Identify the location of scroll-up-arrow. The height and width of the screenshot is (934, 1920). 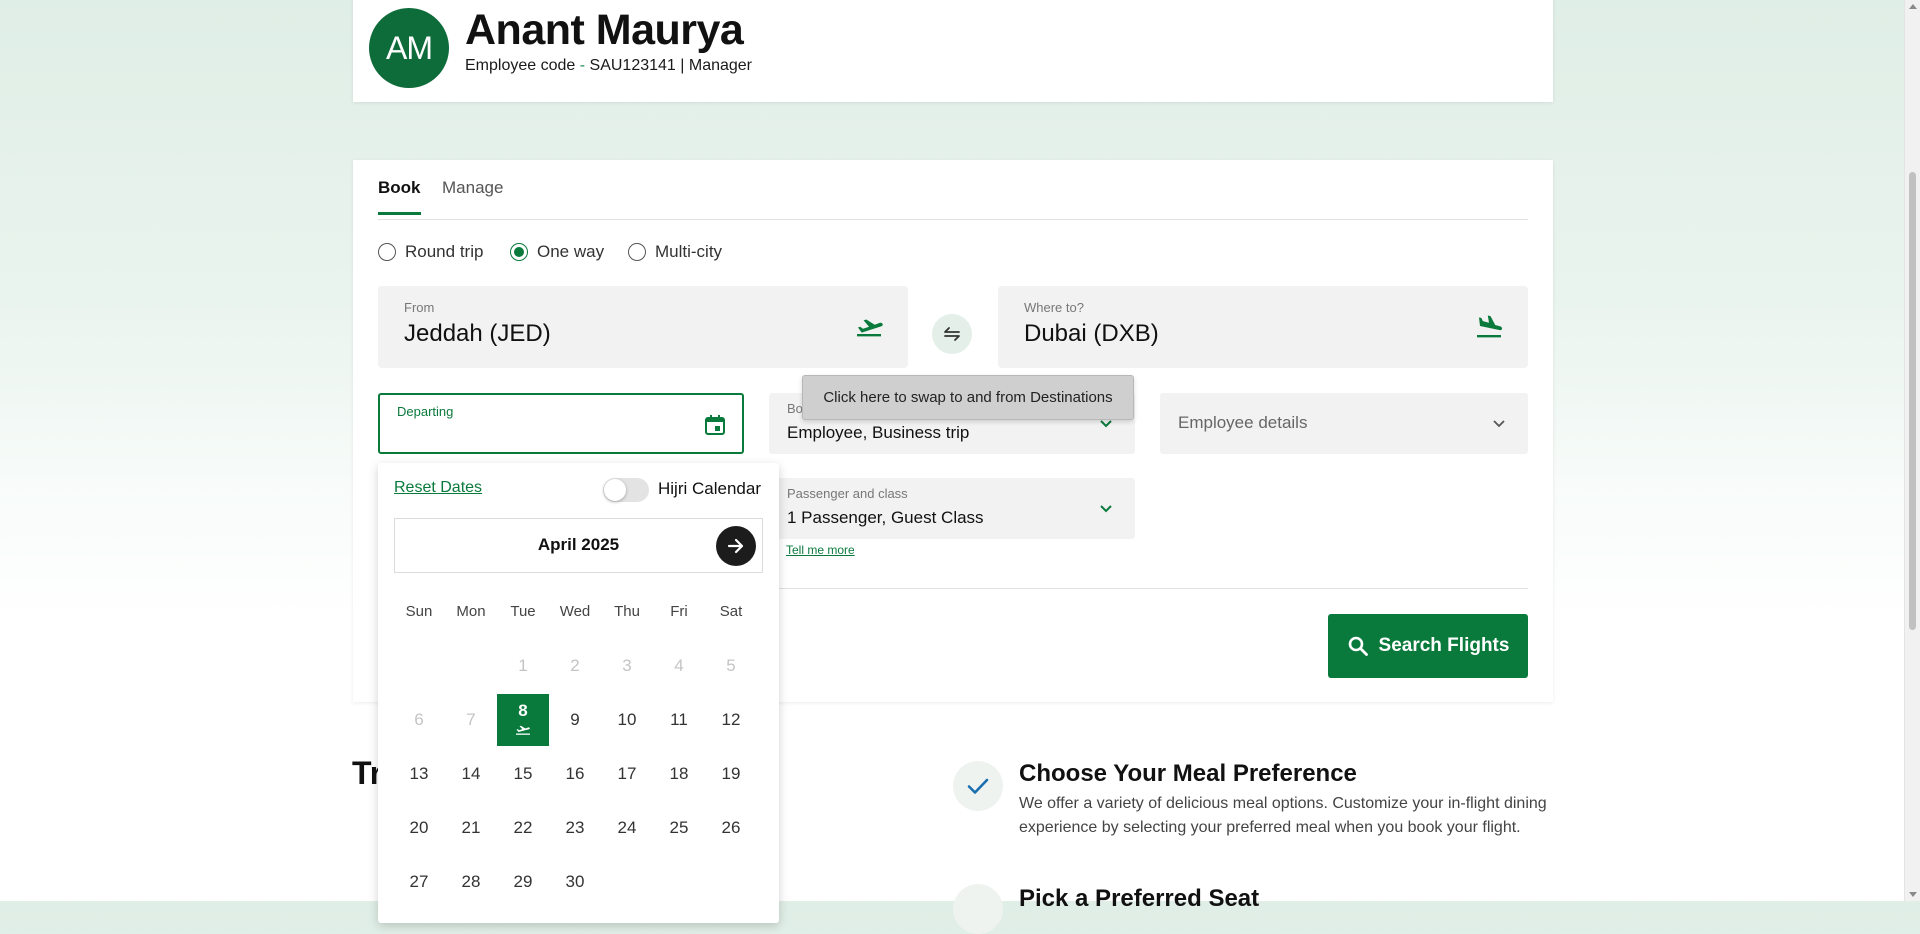
(1913, 6).